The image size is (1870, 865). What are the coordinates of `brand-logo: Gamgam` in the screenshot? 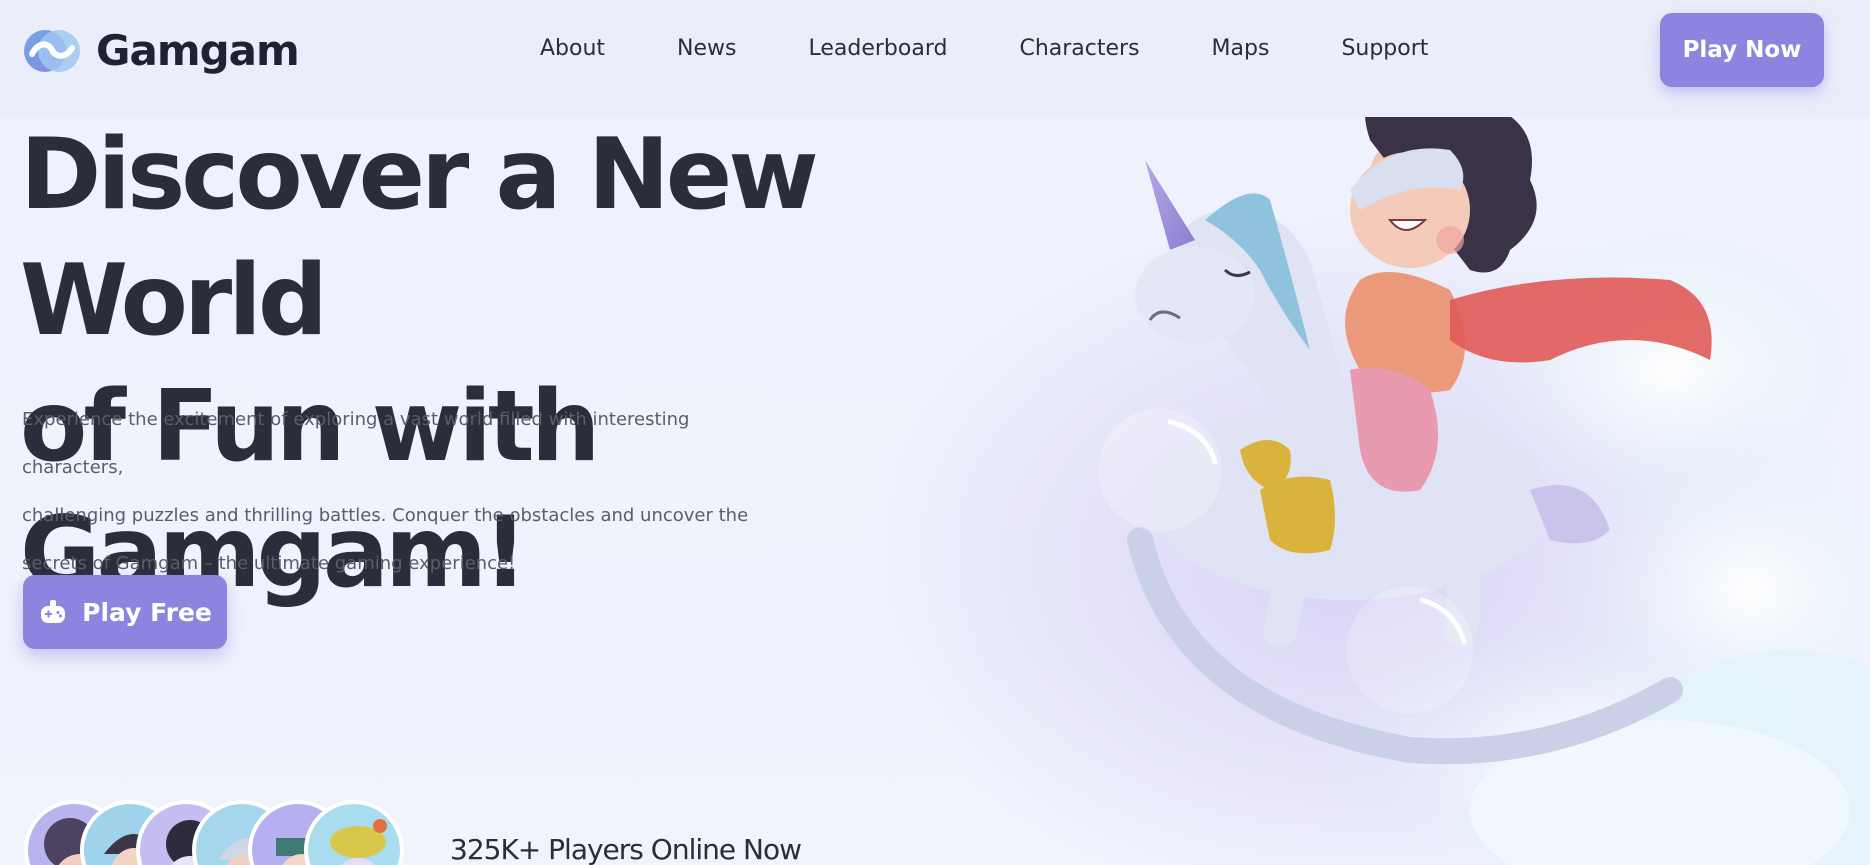 It's located at (161, 50).